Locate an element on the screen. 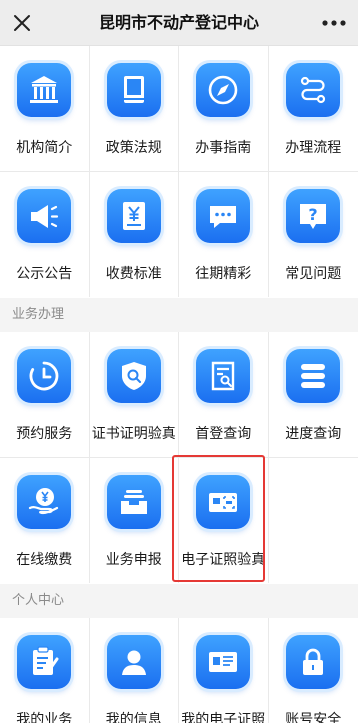 This screenshot has height=723, width=358. grid-item-empty is located at coordinates (313, 520).